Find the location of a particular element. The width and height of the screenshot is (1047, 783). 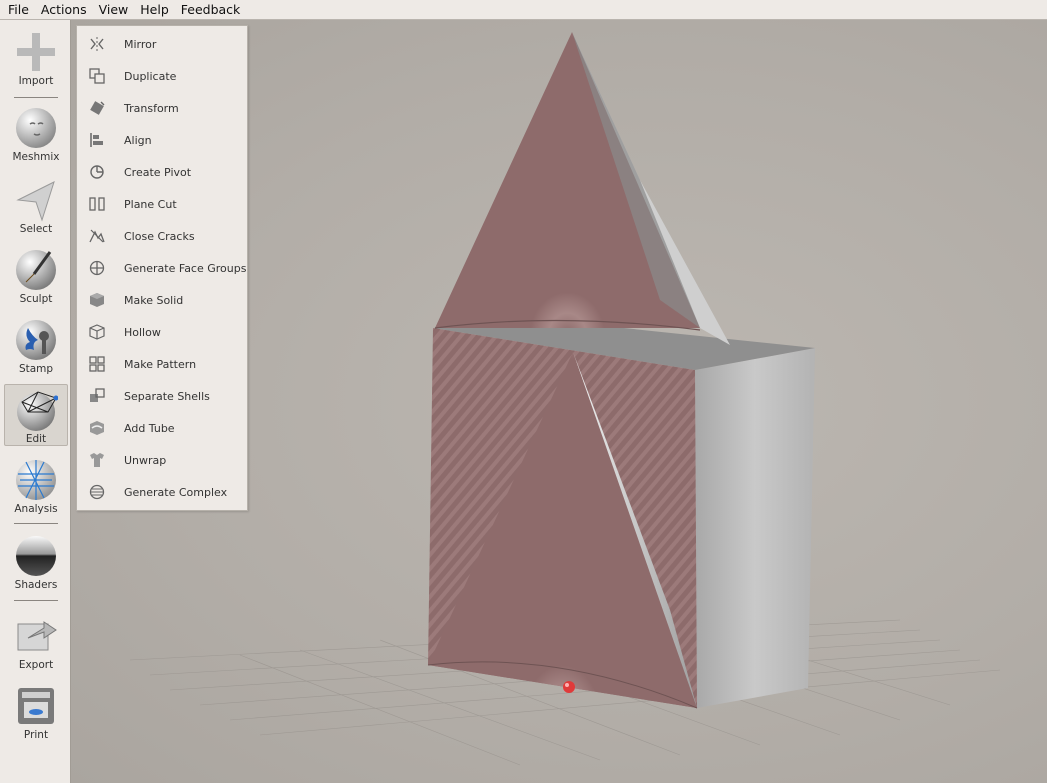

menu-help: Help is located at coordinates (154, 9).